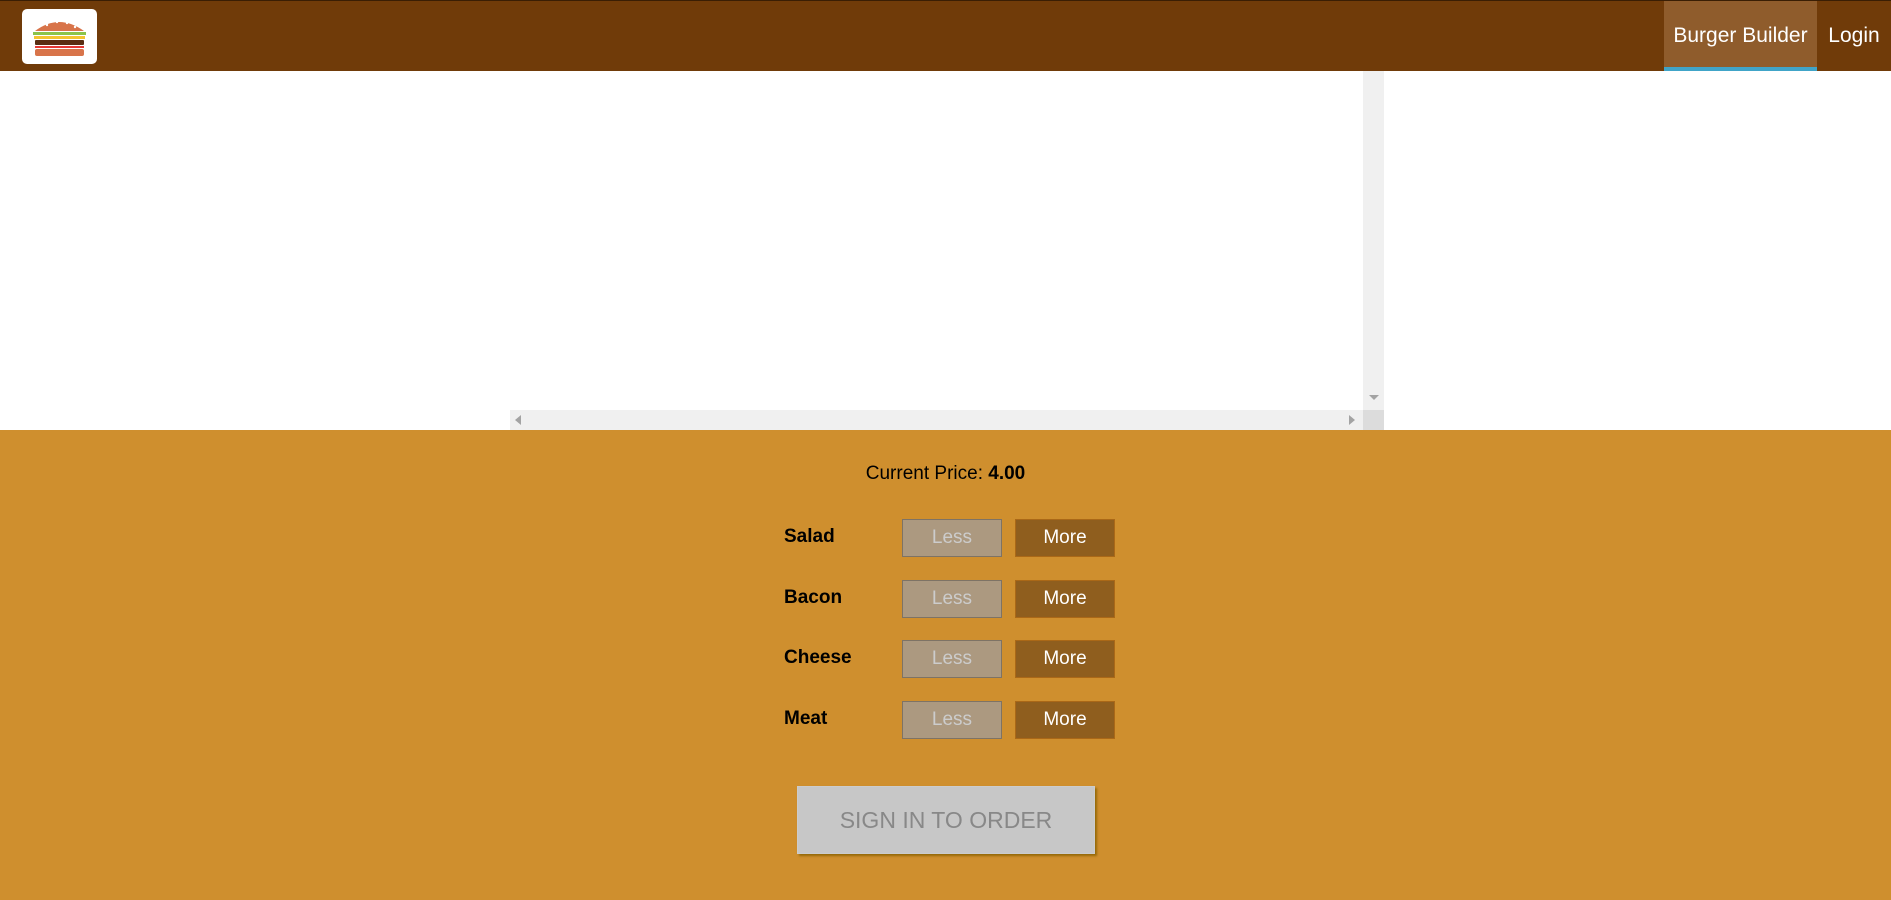  I want to click on current-price: Current Price: 4.00, so click(945, 474).